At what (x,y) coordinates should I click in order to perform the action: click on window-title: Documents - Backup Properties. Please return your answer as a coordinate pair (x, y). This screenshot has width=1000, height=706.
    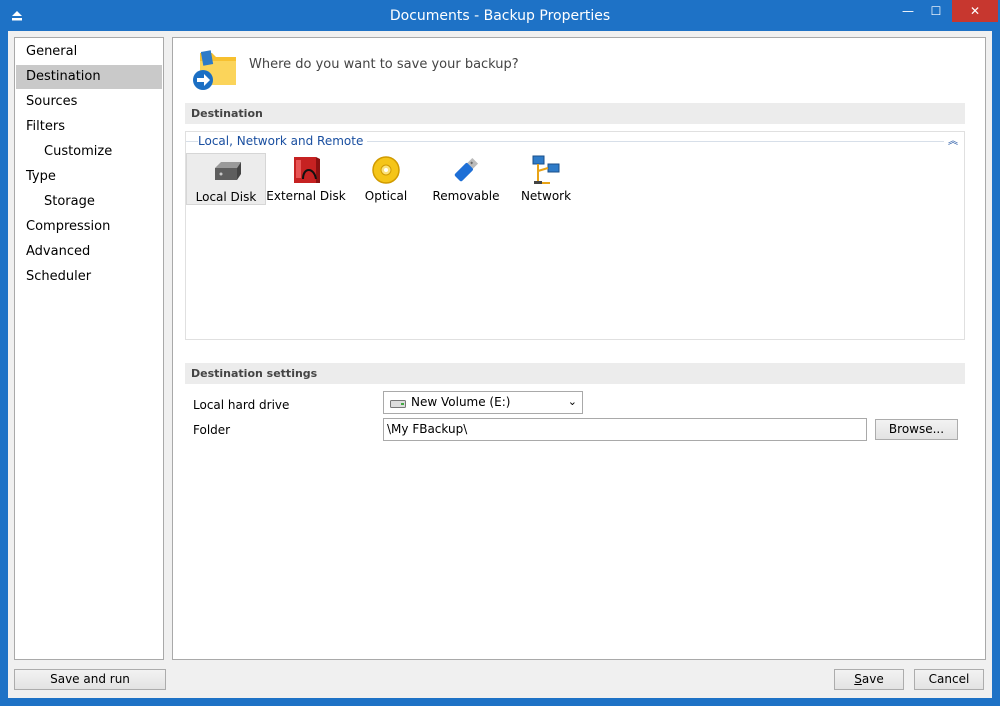
    Looking at the image, I should click on (500, 16).